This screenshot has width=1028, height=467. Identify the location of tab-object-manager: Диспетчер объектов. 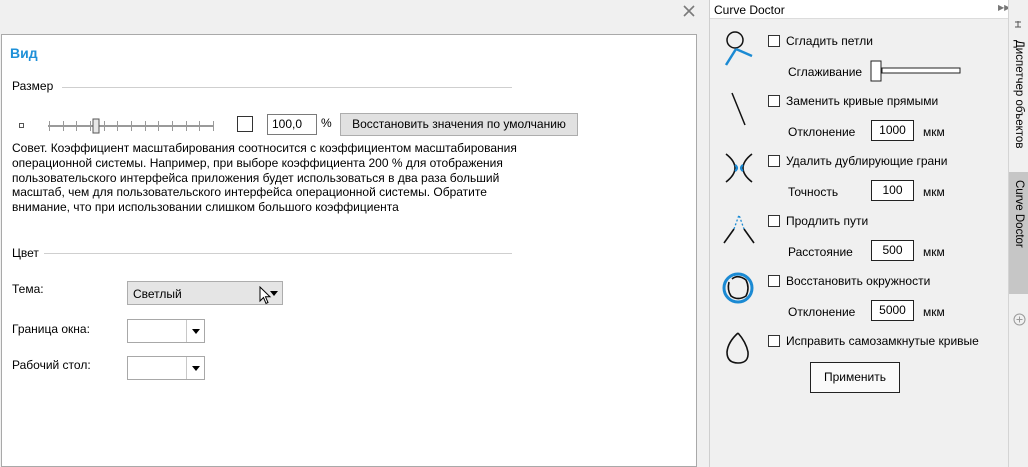
(1018, 96).